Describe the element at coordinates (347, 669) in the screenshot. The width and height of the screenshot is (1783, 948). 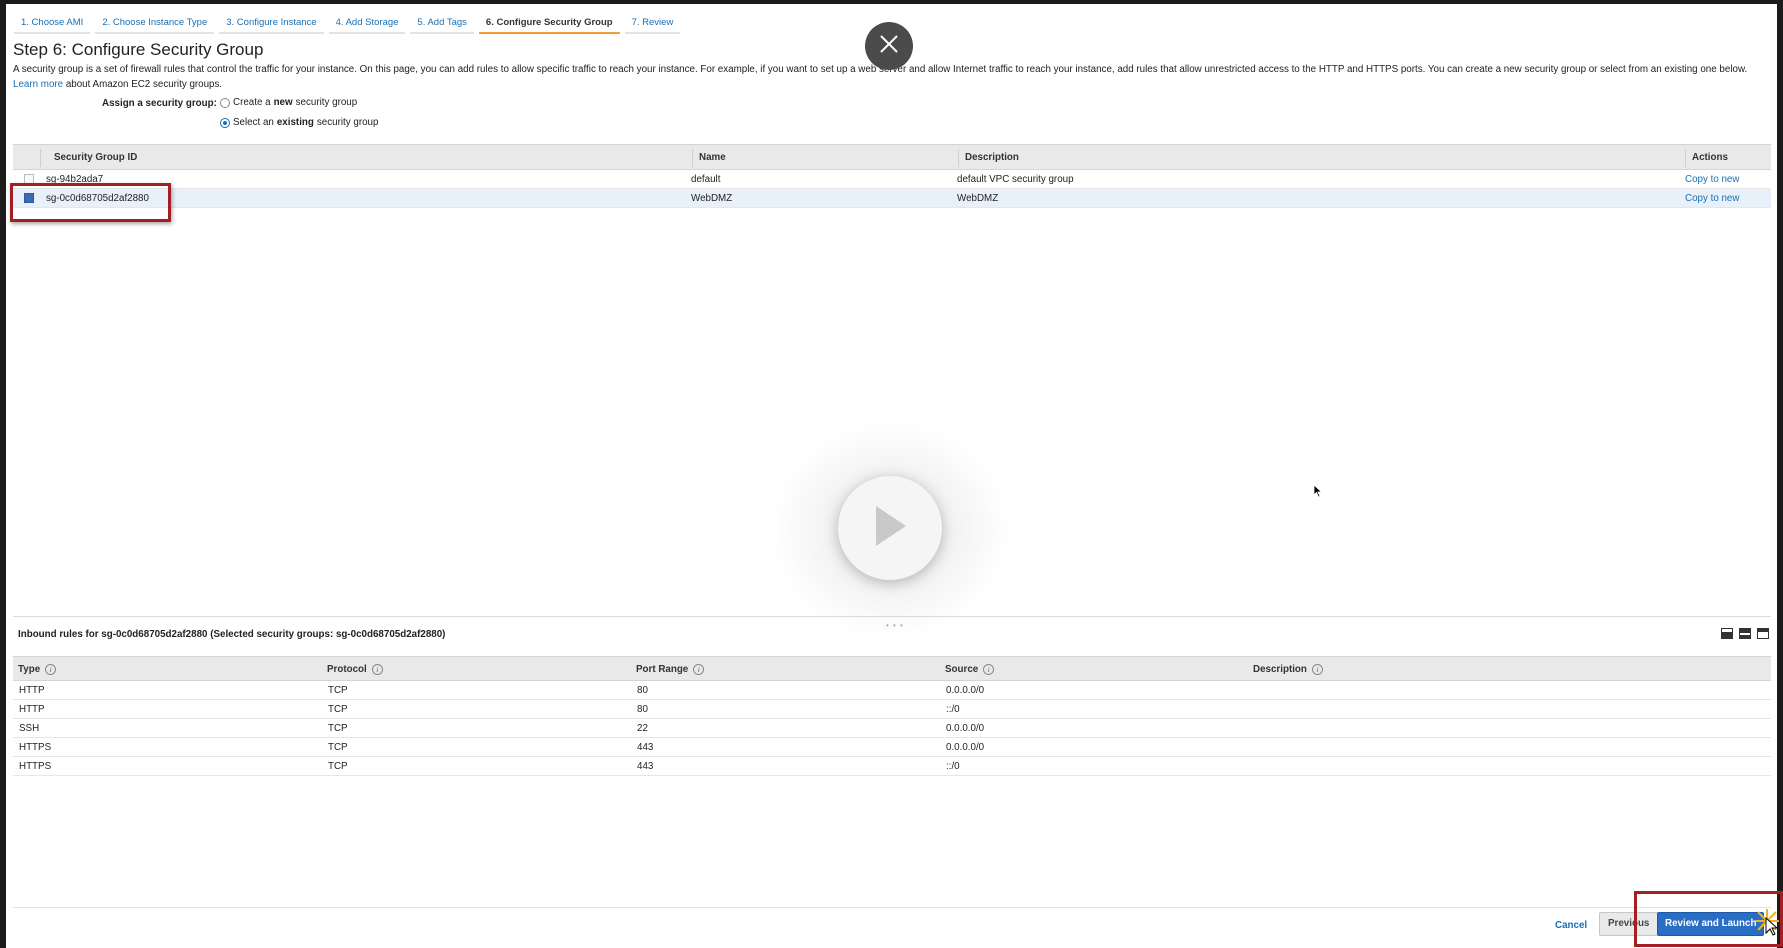
I see `in-col-protocol-label: Protocol` at that location.